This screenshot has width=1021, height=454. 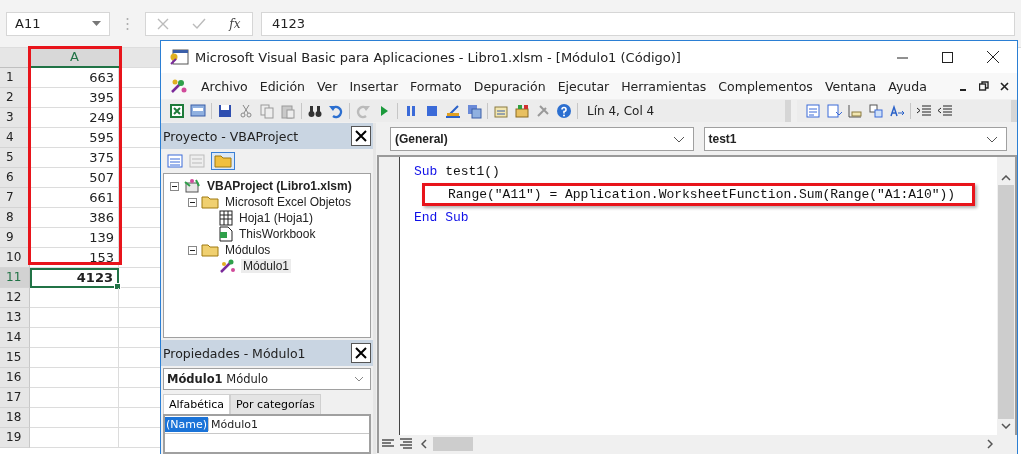 I want to click on menu-item: Ventana, so click(x=850, y=86).